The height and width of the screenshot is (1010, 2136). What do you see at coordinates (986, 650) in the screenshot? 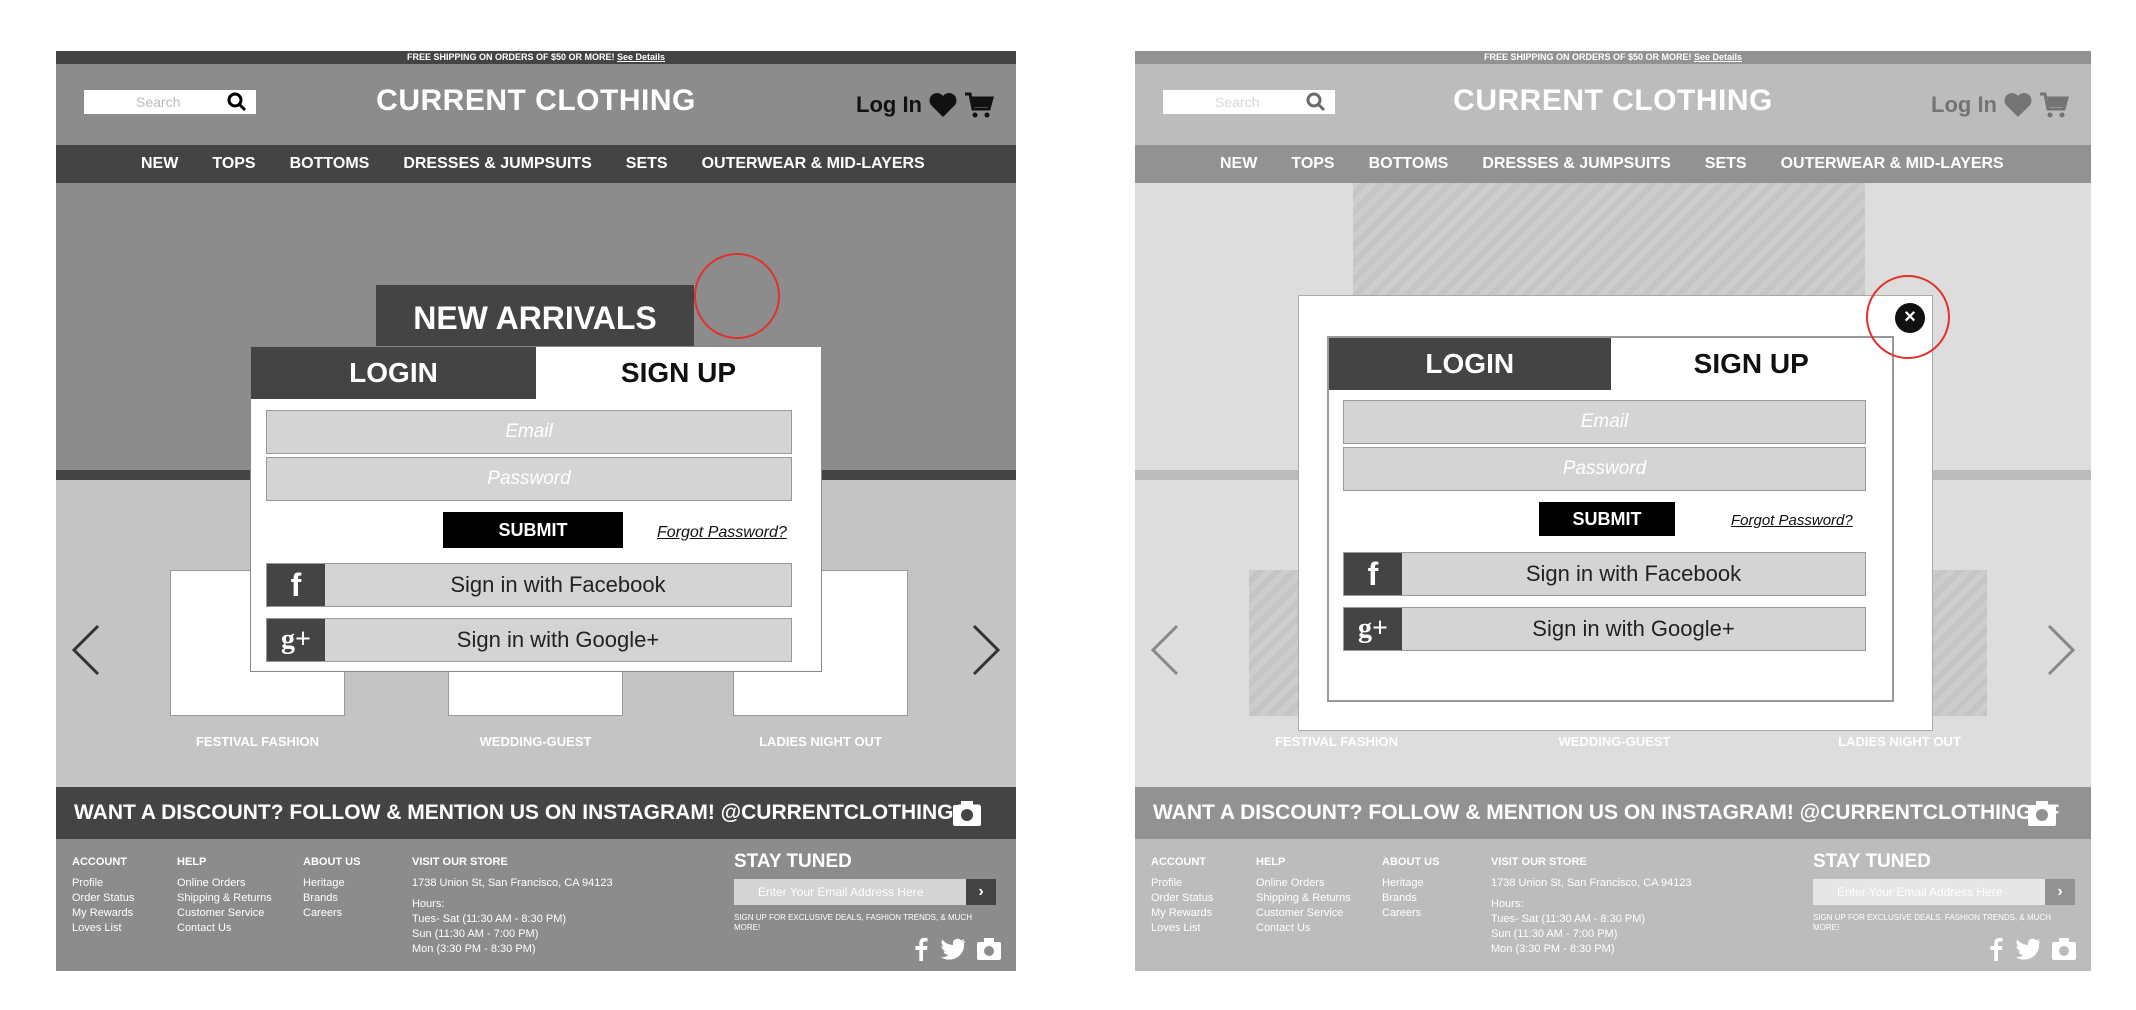
I see `chevron-right-icon` at bounding box center [986, 650].